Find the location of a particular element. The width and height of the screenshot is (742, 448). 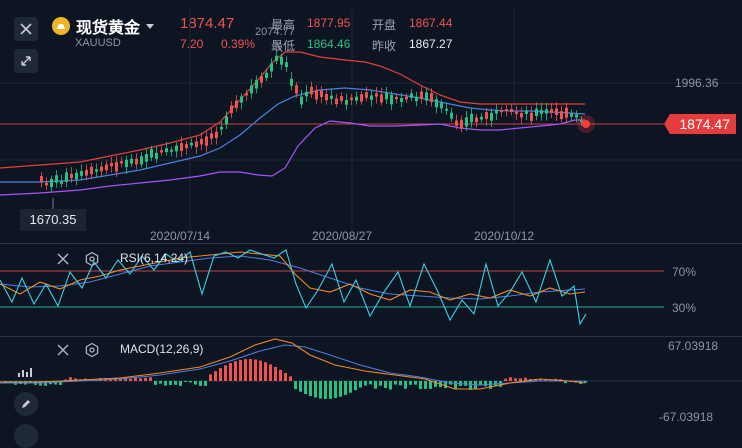

rsi-level-low: 30% is located at coordinates (684, 308).